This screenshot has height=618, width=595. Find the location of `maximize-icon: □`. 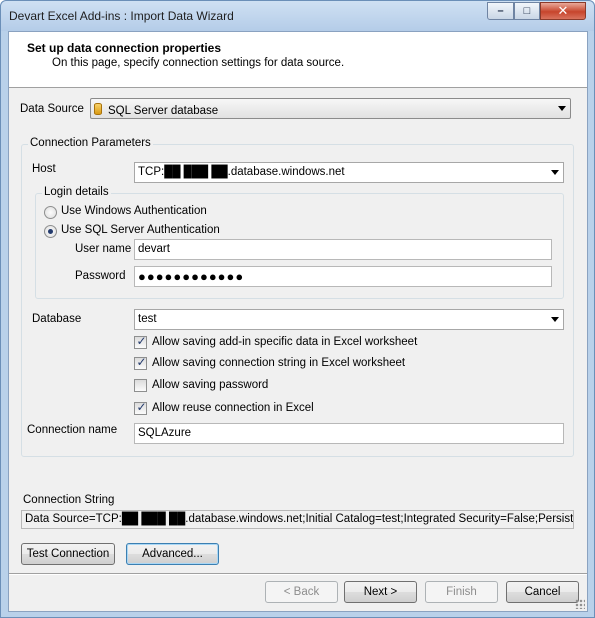

maximize-icon: □ is located at coordinates (527, 11).